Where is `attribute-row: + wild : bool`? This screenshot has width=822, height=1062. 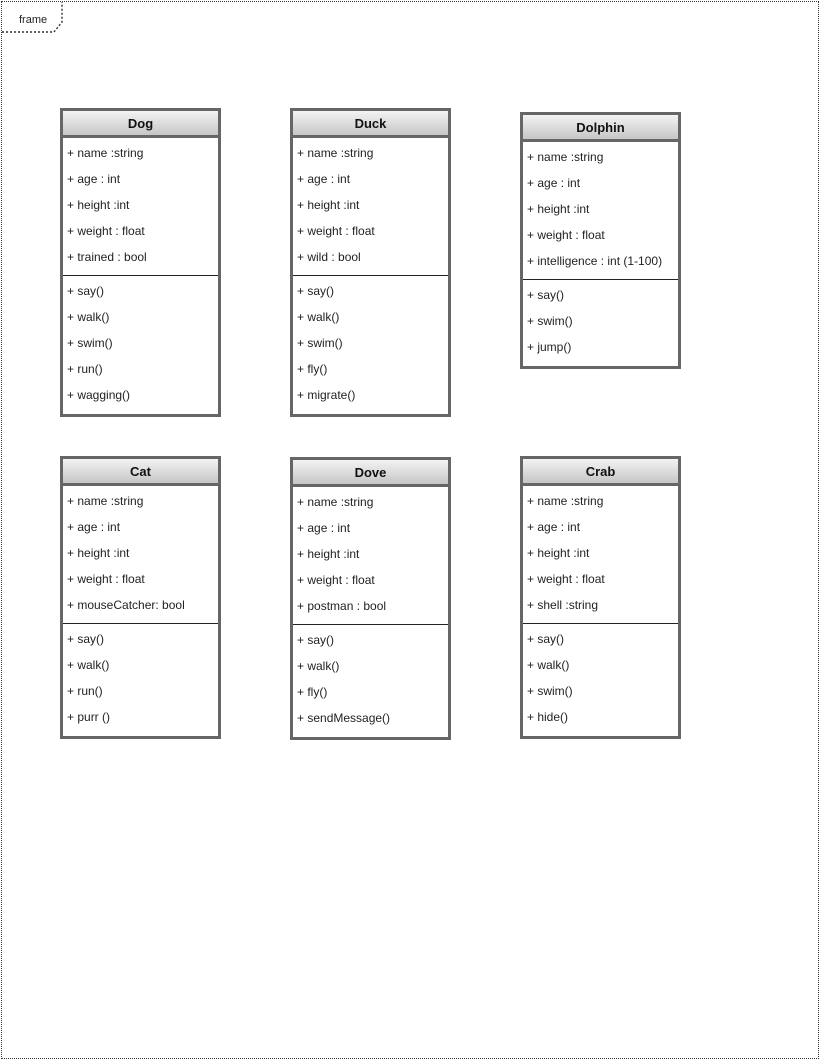
attribute-row: + wild : bool is located at coordinates (370, 257).